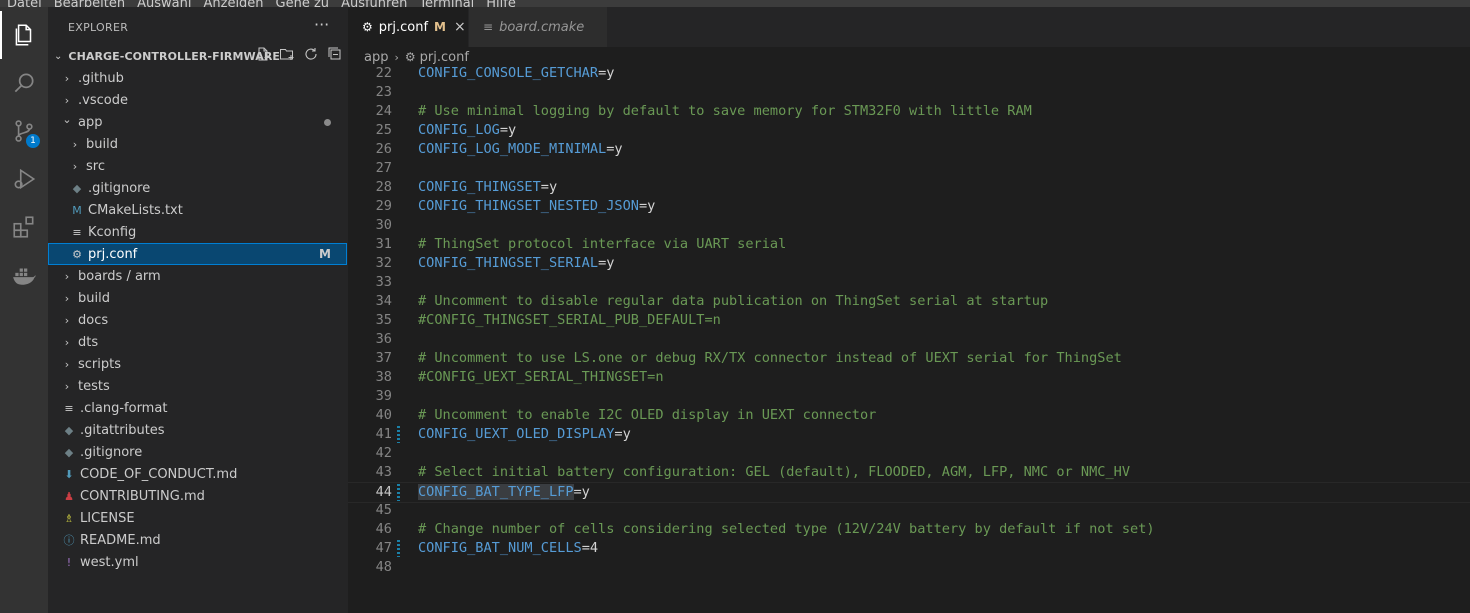  I want to click on breadcrumb-file: prj.conf, so click(444, 57).